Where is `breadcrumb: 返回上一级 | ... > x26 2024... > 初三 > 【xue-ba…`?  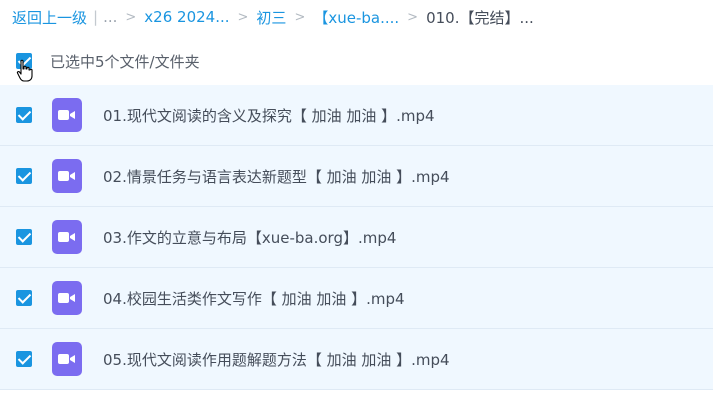
breadcrumb: 返回上一级 | ... > x26 2024... > 初三 > 【xue-ba… is located at coordinates (273, 17).